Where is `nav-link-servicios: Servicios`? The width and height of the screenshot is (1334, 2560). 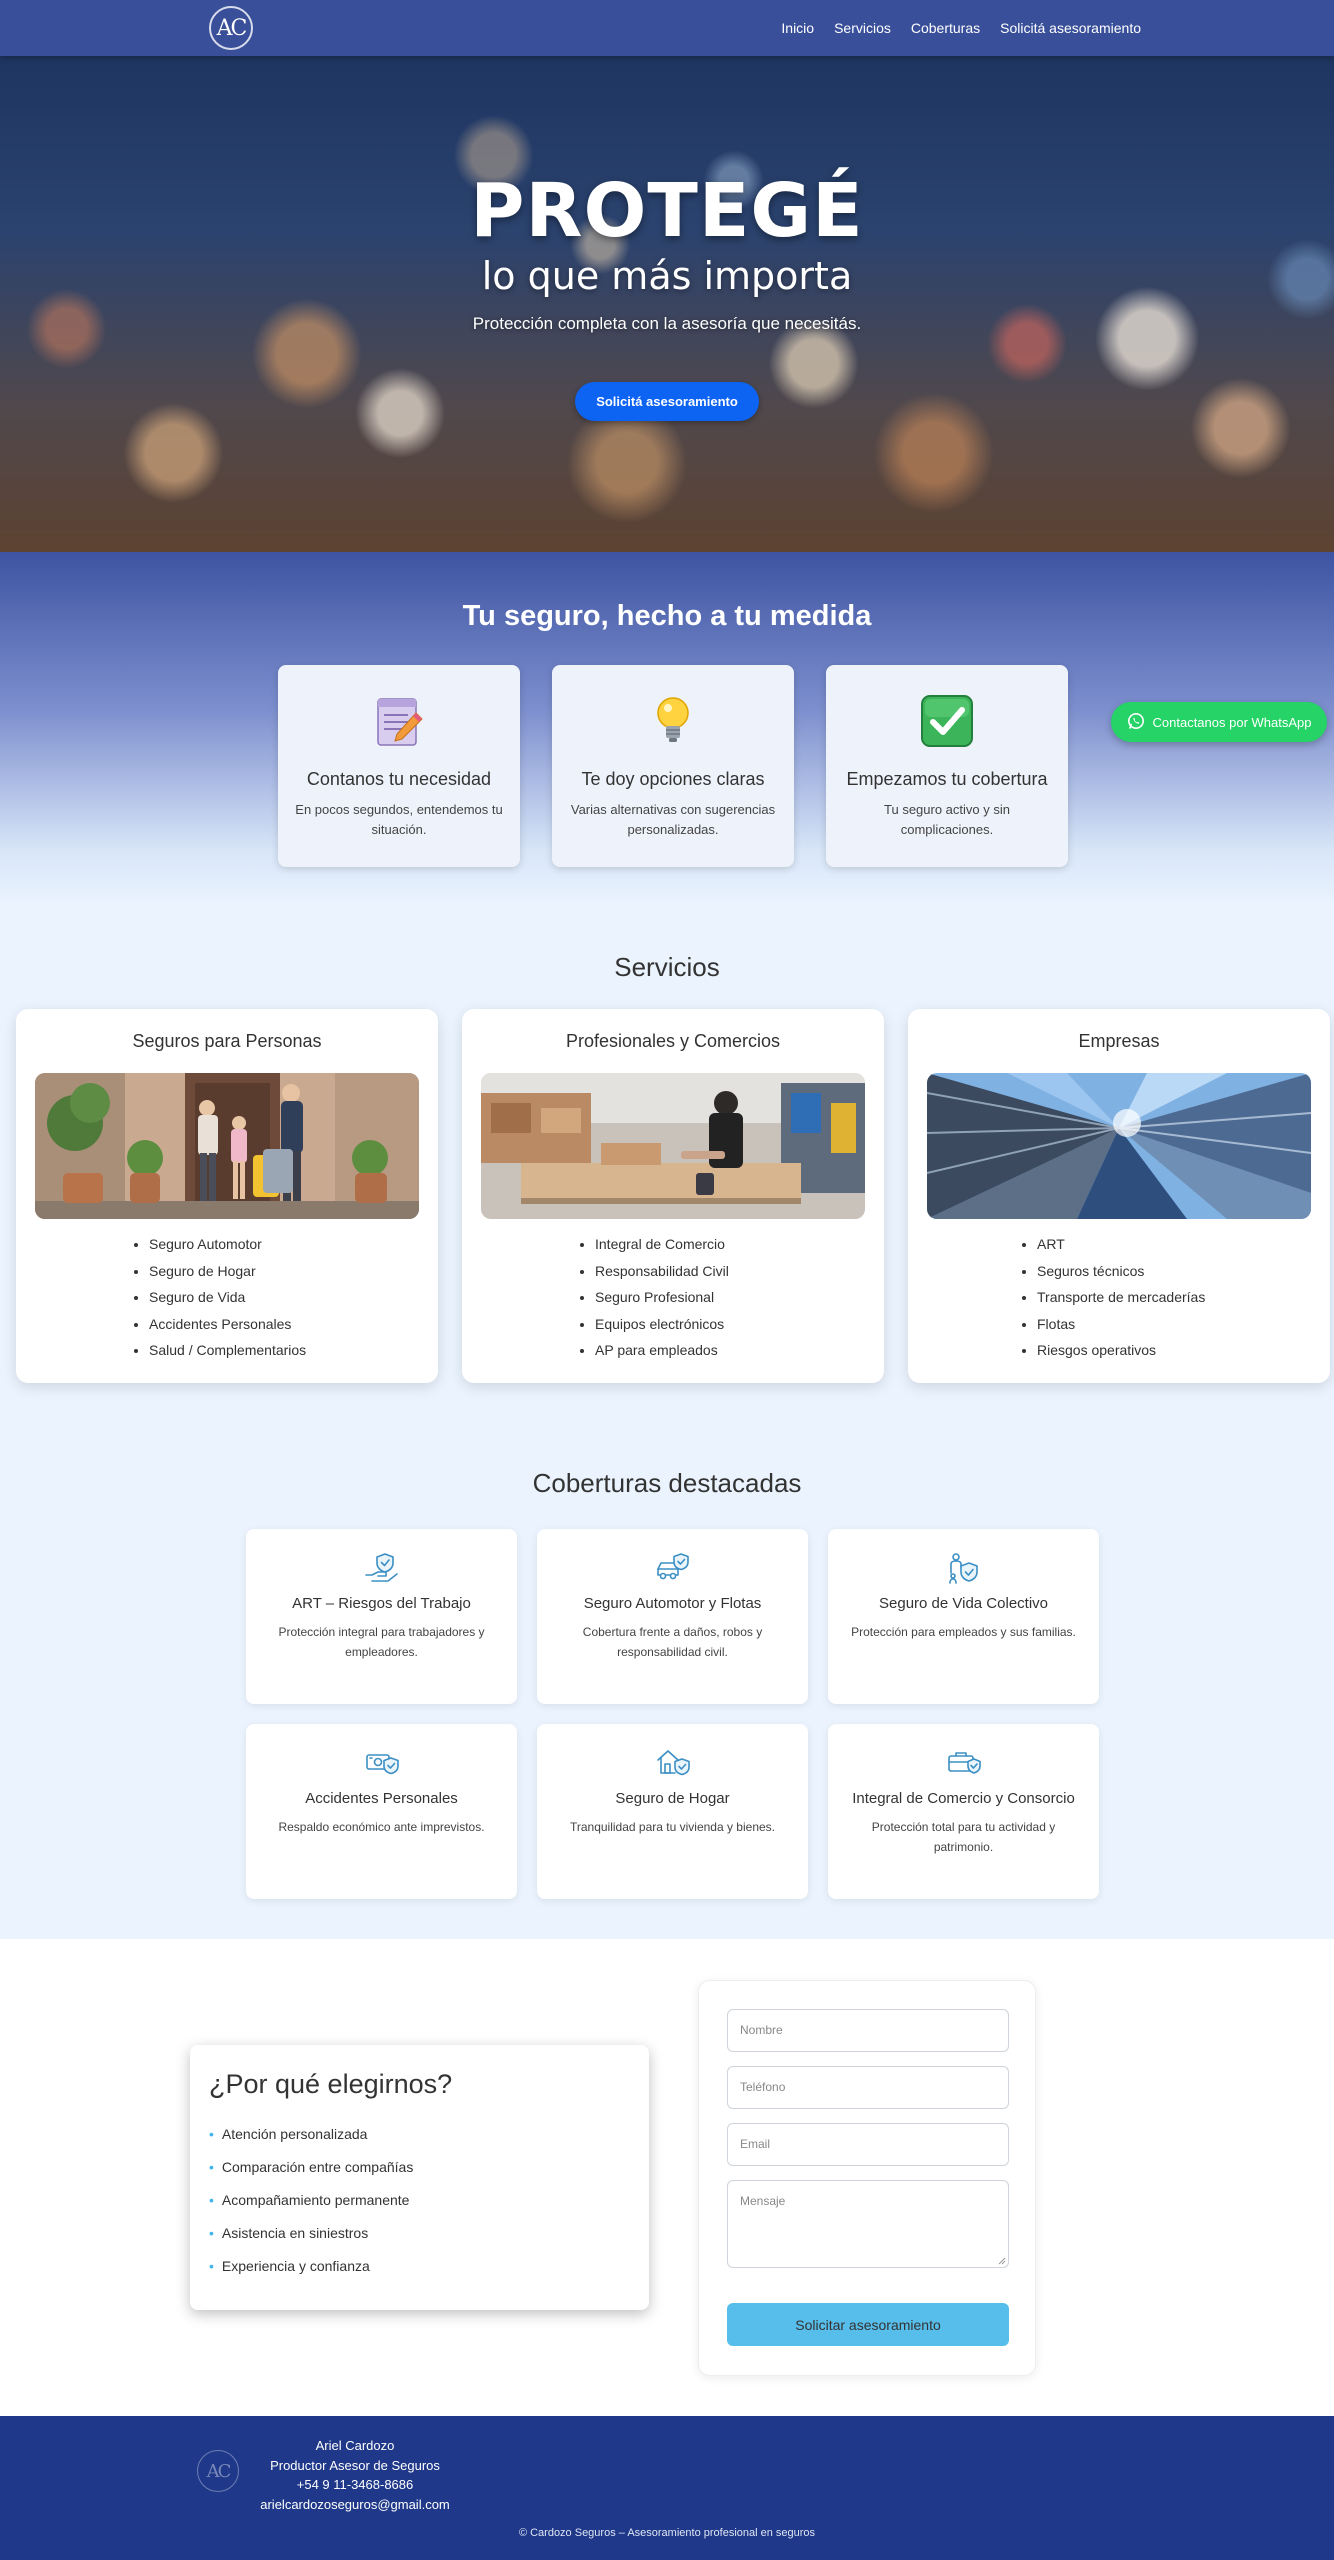 nav-link-servicios: Servicios is located at coordinates (862, 28).